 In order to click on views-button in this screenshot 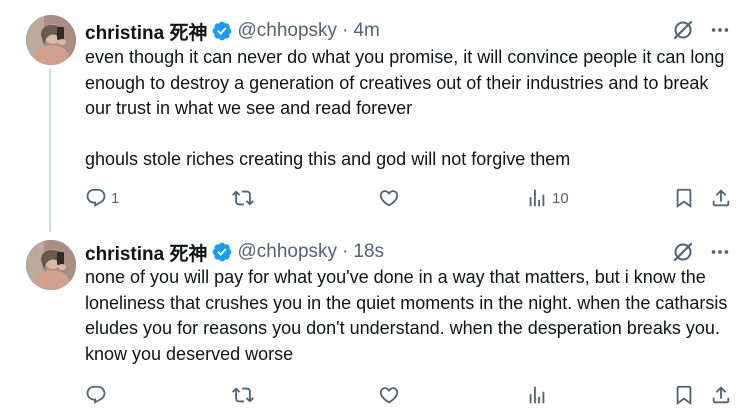, I will do `click(539, 395)`.